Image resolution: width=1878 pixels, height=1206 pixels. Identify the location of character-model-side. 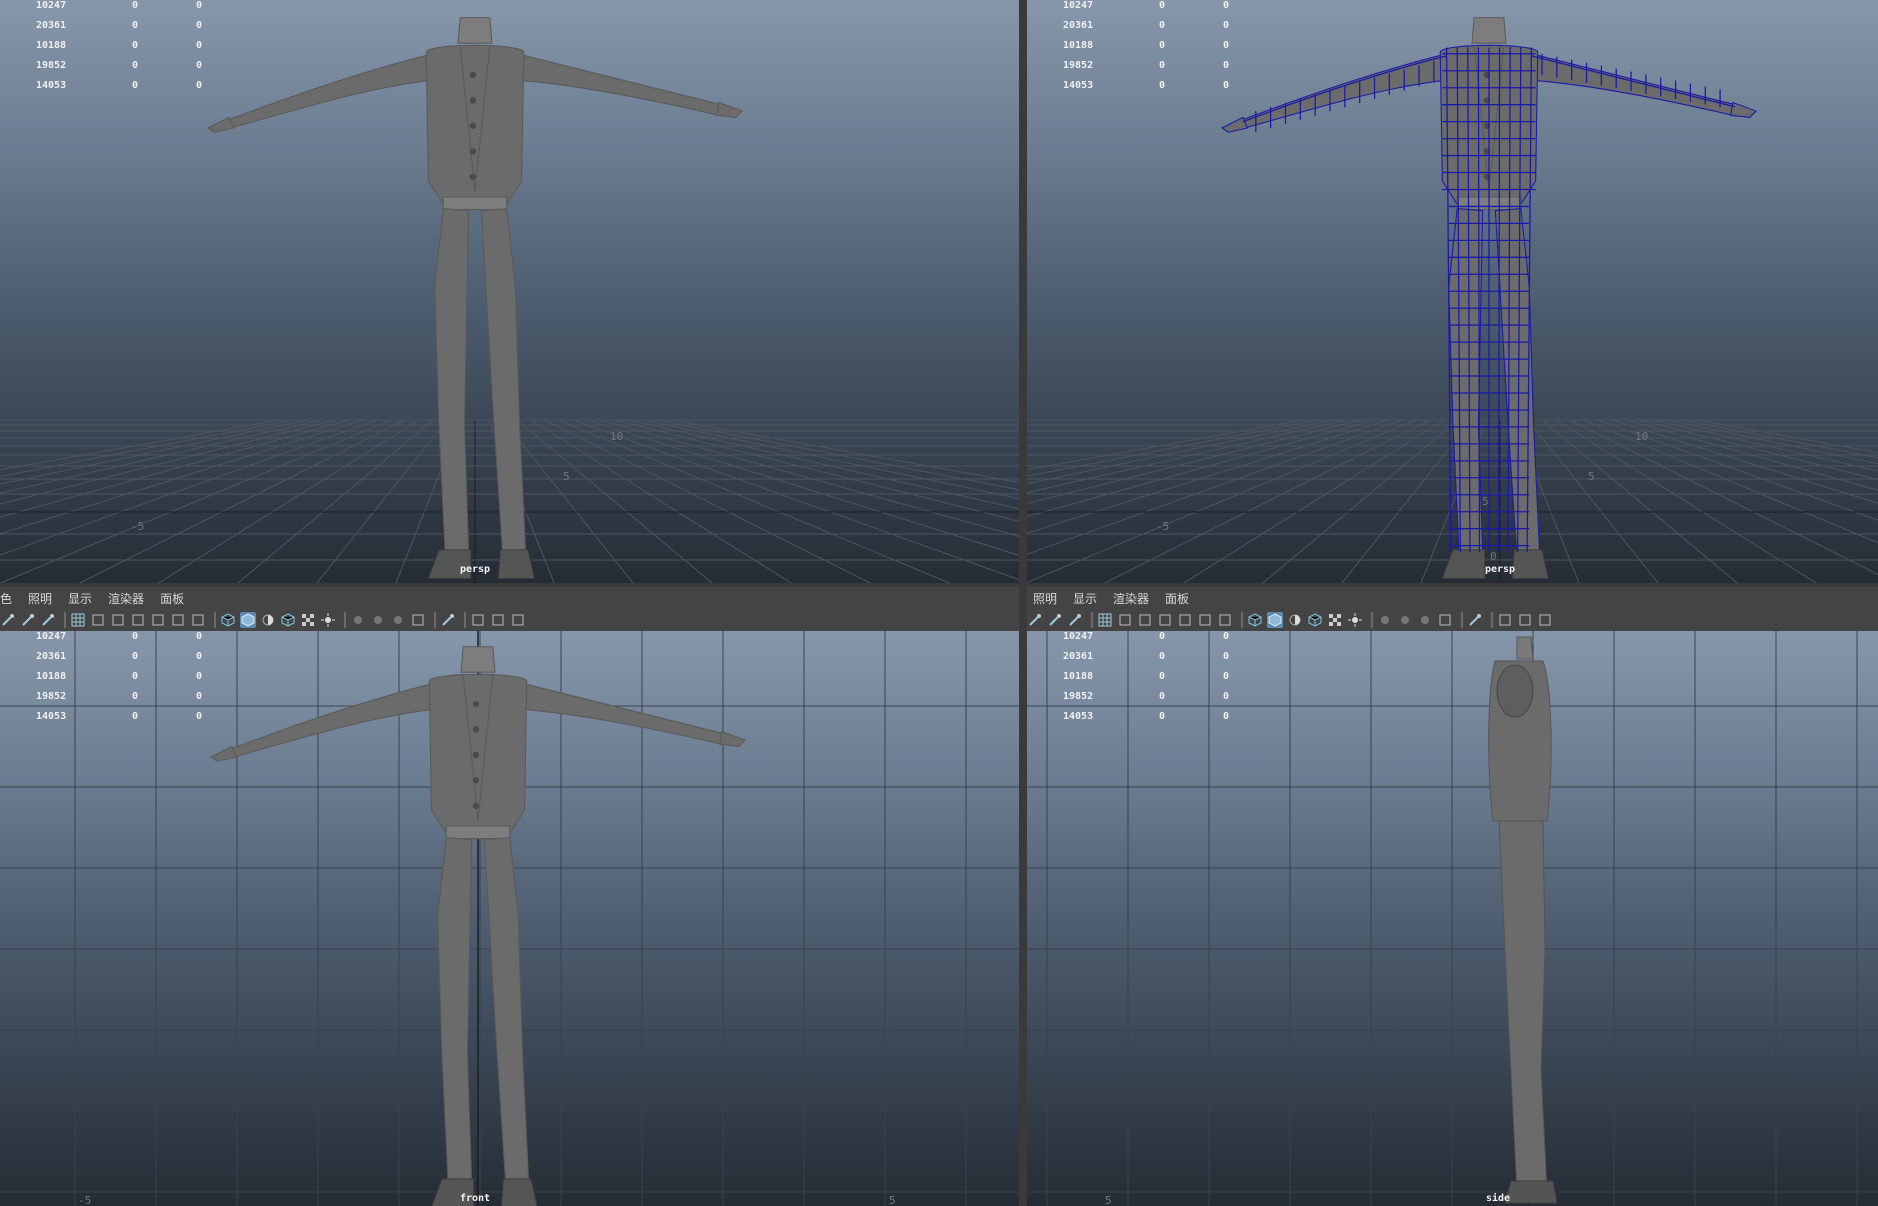
(1523, 920).